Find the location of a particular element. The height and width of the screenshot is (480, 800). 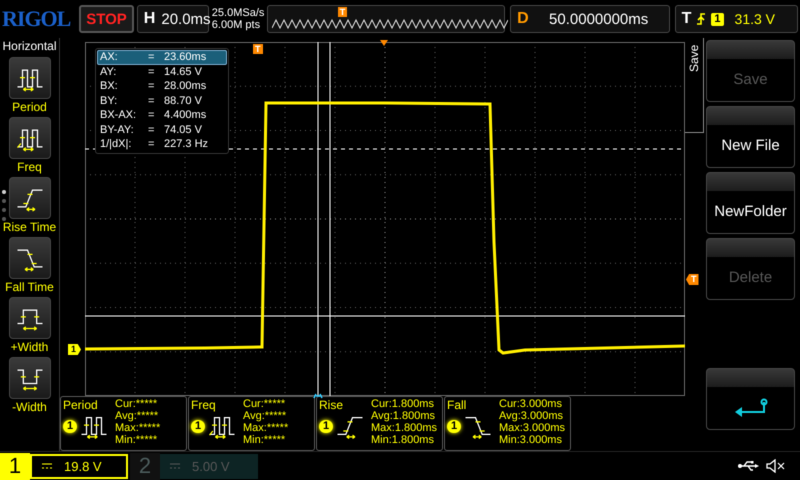

mute-icon is located at coordinates (776, 466).